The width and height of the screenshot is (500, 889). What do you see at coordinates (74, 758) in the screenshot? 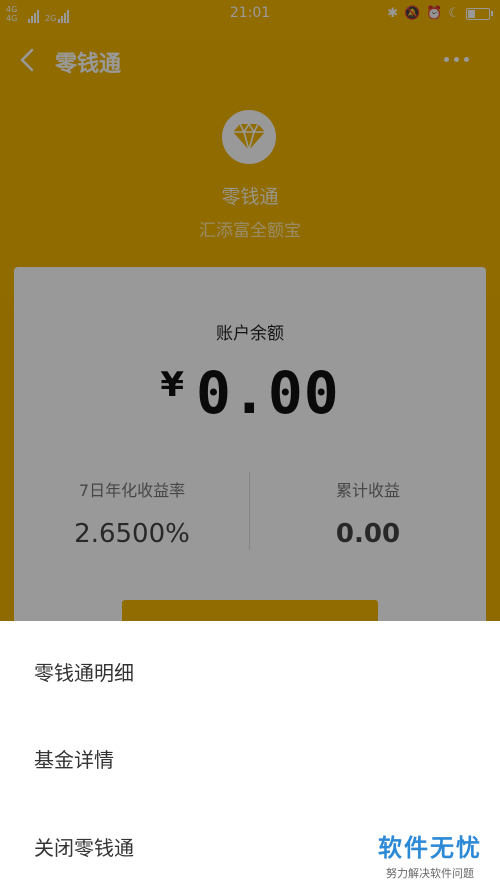
I see `menu-item-fund-info: 基金详情` at bounding box center [74, 758].